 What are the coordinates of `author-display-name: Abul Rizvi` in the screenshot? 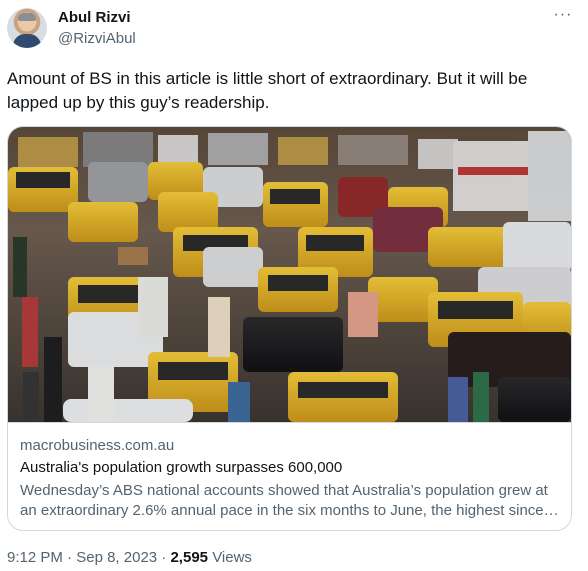 It's located at (94, 17).